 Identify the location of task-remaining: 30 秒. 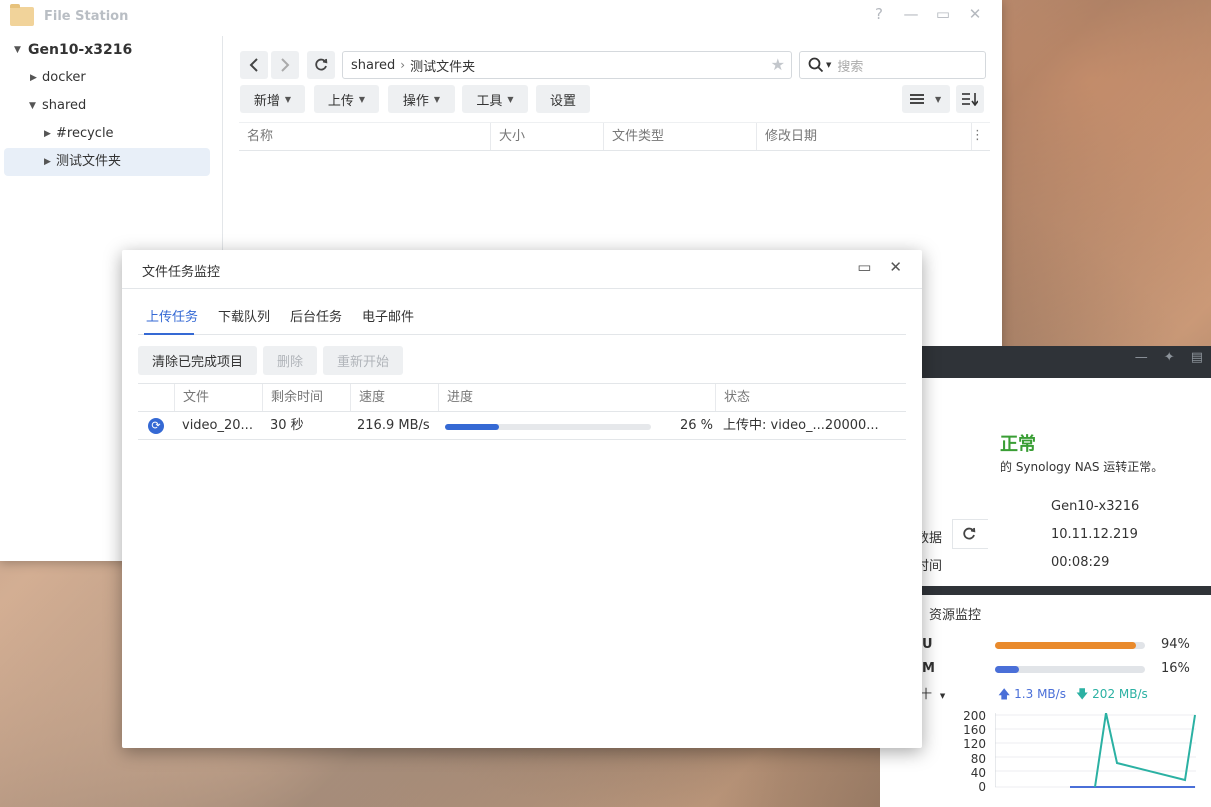
(287, 425).